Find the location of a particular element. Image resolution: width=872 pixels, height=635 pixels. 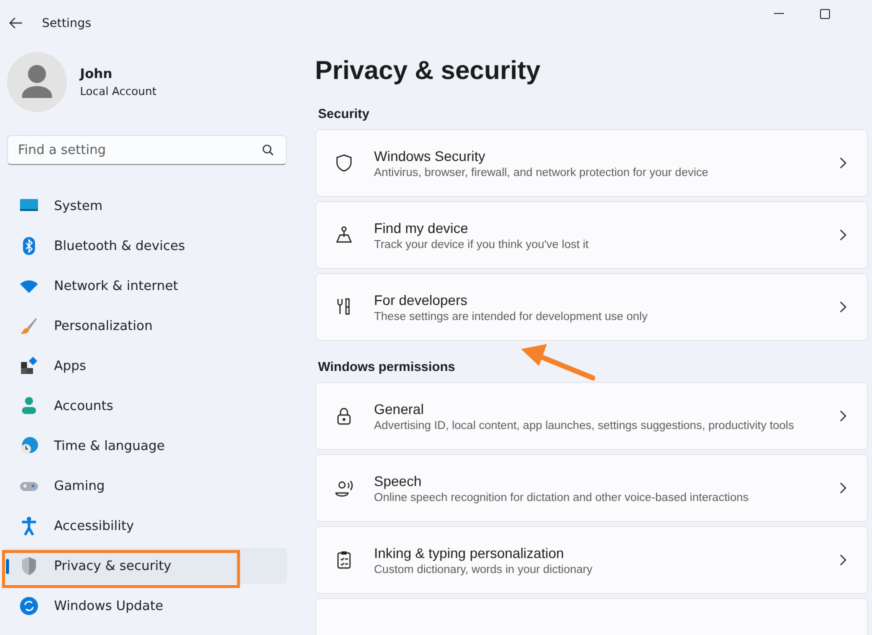

search-field: Find a setting is located at coordinates (147, 150).